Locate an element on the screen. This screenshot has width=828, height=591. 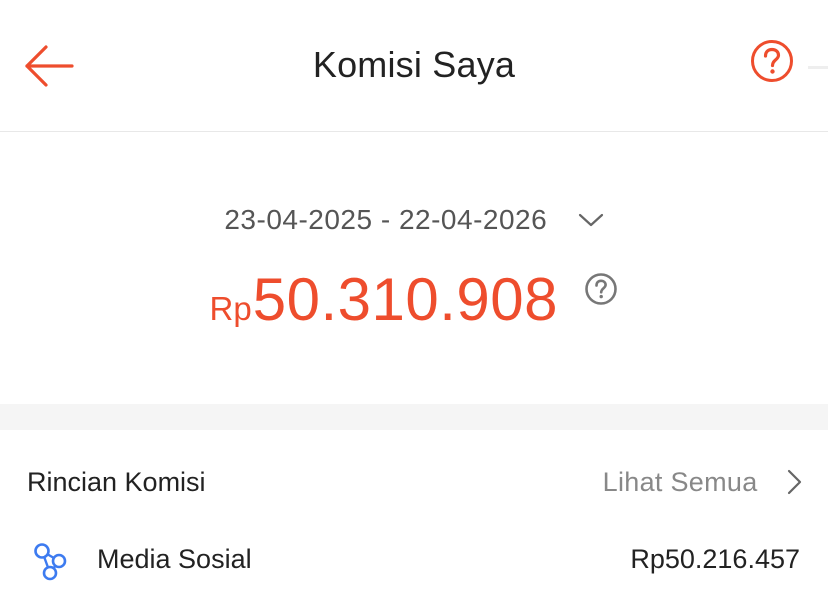
chevron-right-icon is located at coordinates (794, 482).